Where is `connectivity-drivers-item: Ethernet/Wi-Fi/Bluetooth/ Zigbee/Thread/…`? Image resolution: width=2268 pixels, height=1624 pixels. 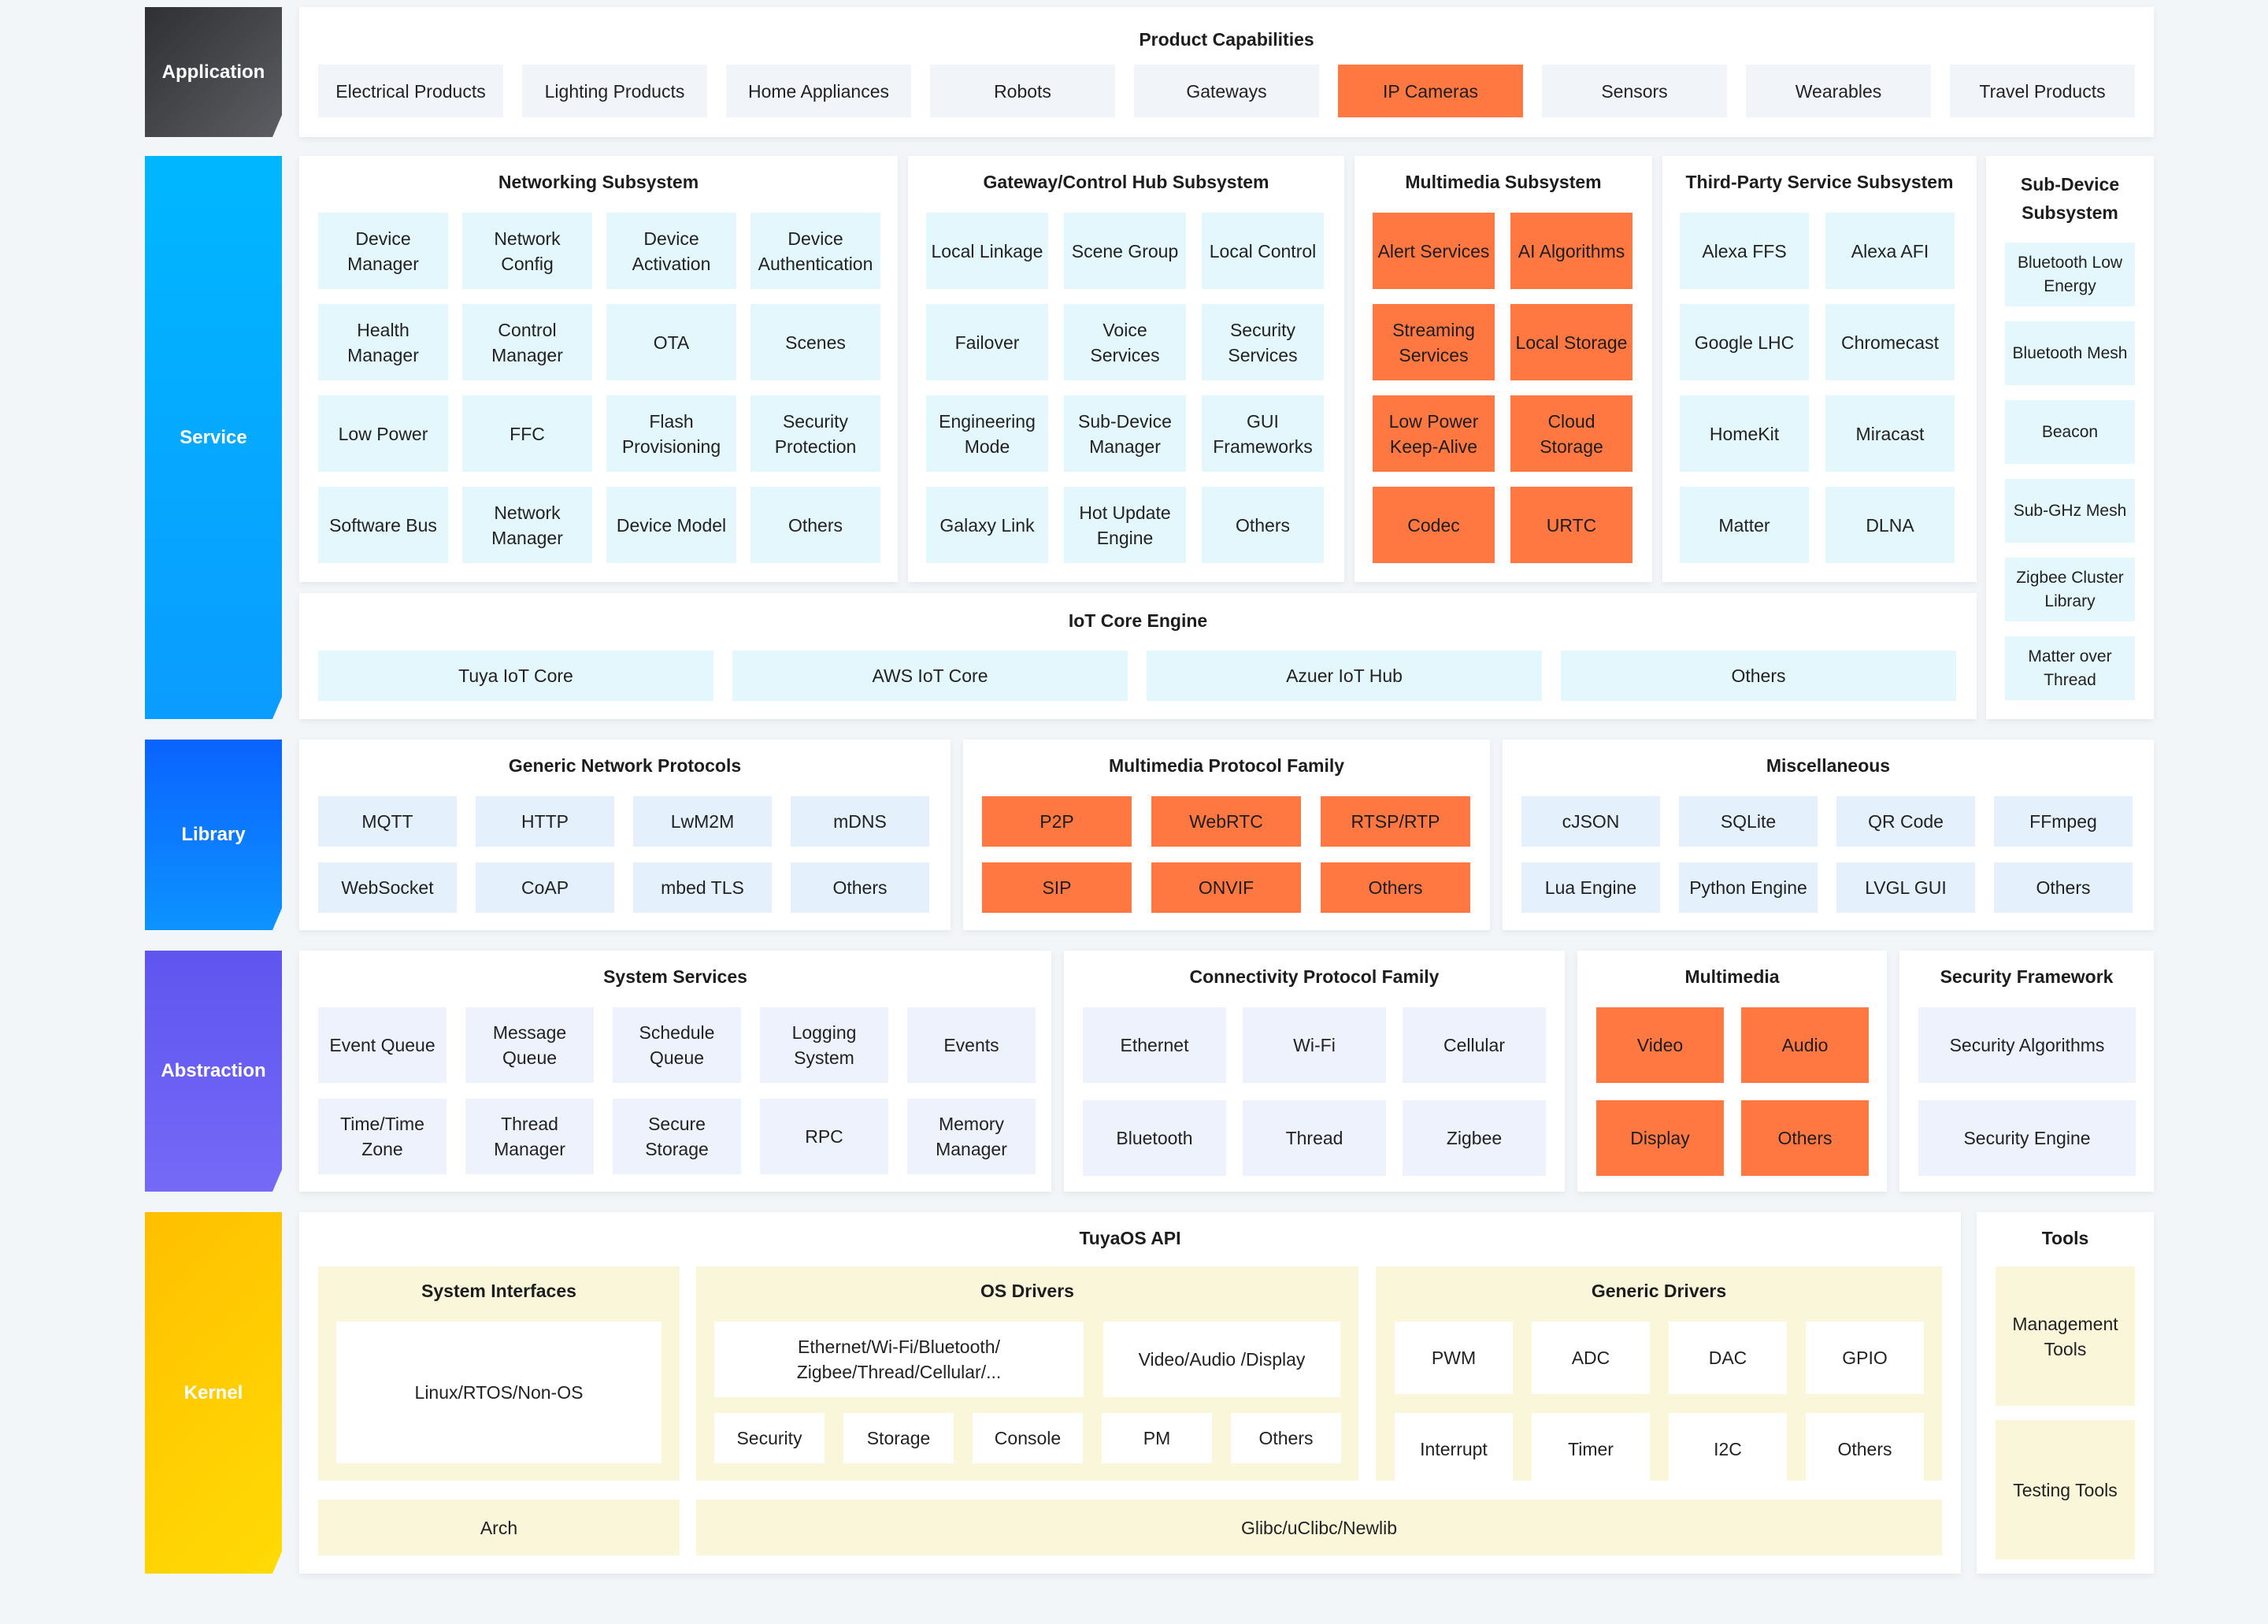
connectivity-drivers-item: Ethernet/Wi-Fi/Bluetooth/ Zigbee/Thread/… is located at coordinates (899, 1359).